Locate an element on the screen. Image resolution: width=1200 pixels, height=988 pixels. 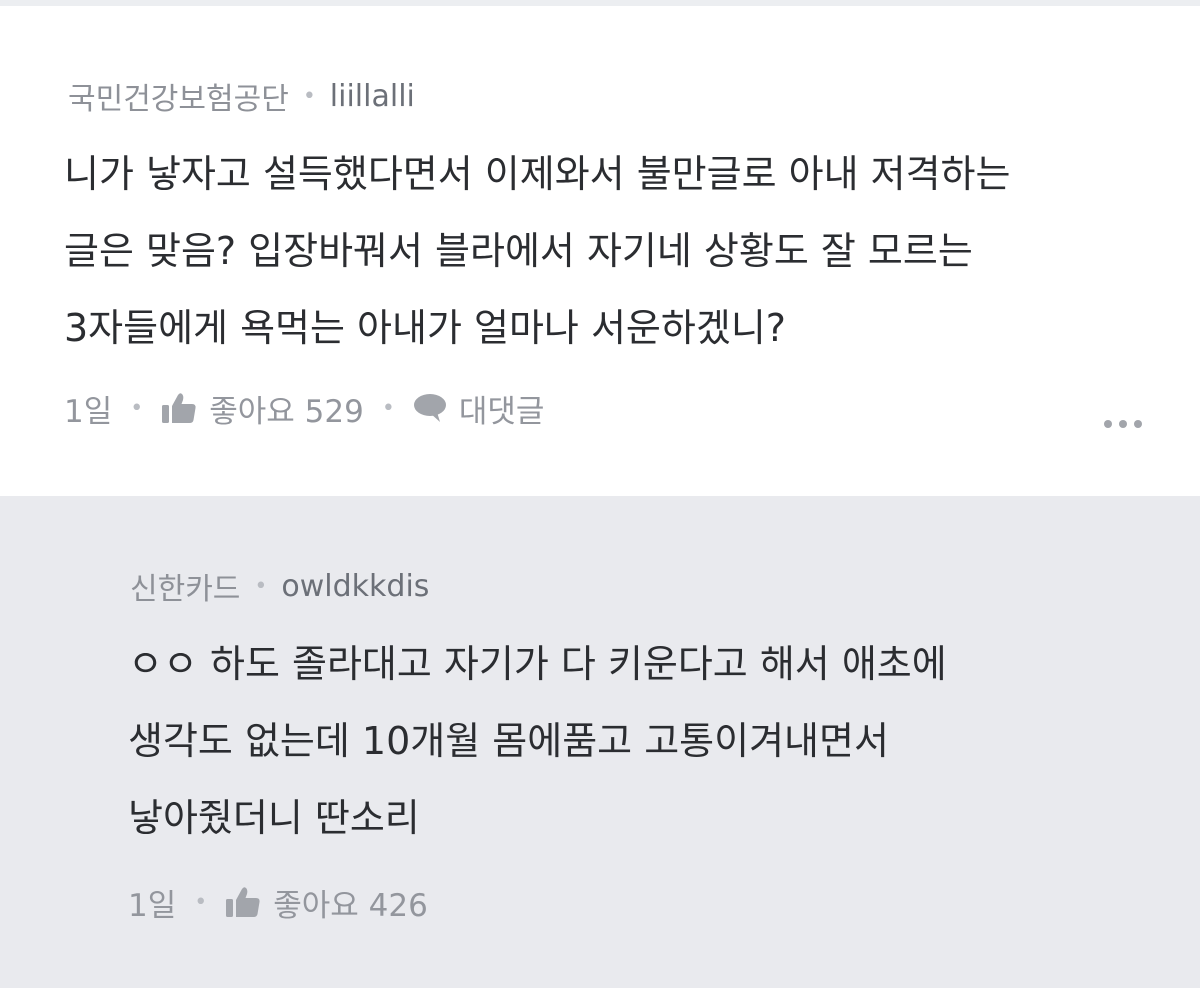
author-company: 국민건강보험공단 is located at coordinates (178, 99).